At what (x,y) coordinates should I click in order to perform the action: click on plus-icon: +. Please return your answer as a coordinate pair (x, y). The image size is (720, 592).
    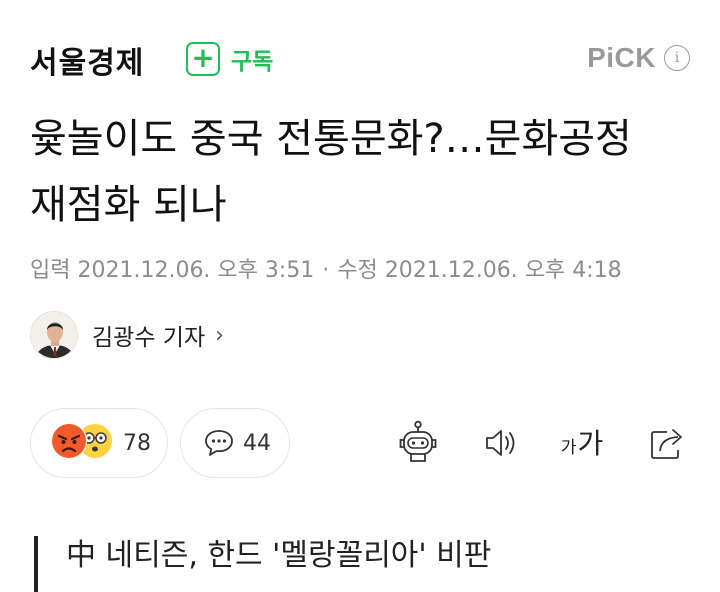
    Looking at the image, I should click on (203, 59).